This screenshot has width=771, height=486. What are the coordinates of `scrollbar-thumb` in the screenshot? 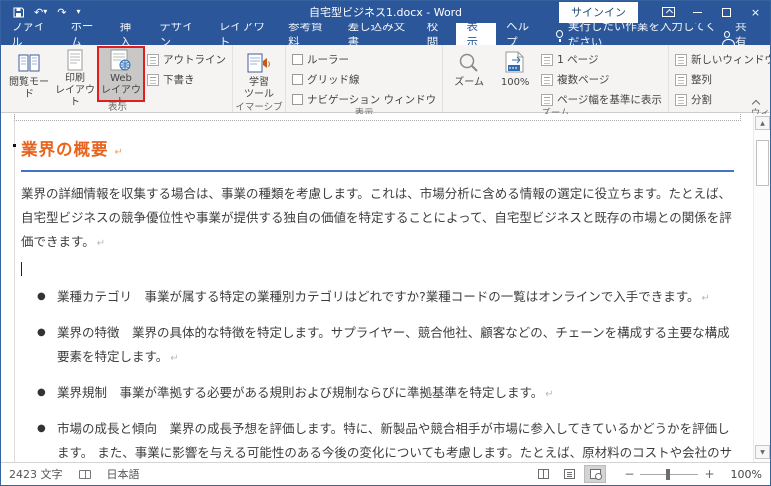 It's located at (762, 163).